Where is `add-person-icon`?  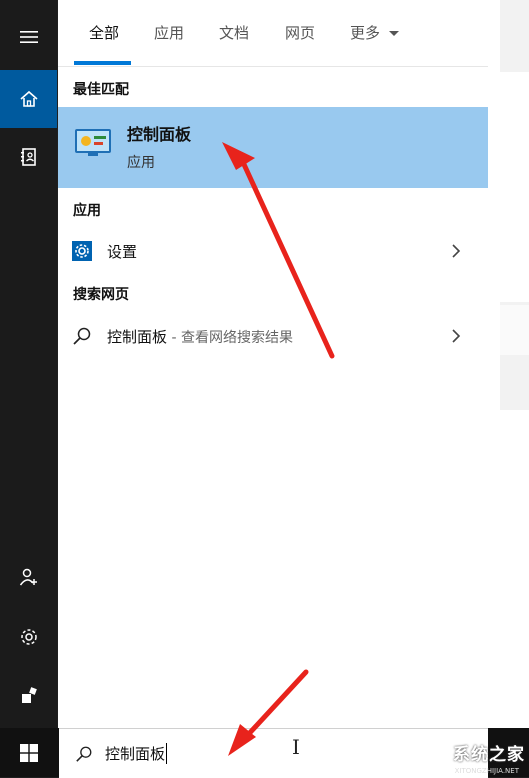
add-person-icon is located at coordinates (28, 577).